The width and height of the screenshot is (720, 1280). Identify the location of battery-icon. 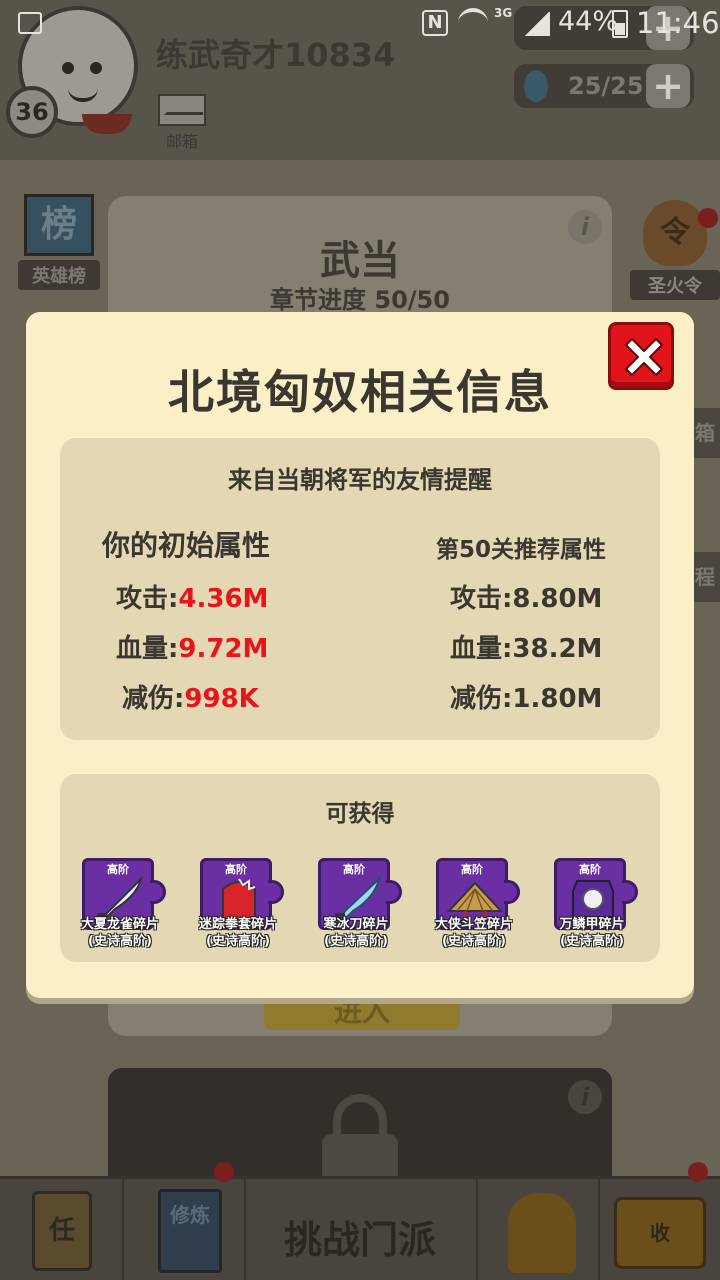
(620, 24).